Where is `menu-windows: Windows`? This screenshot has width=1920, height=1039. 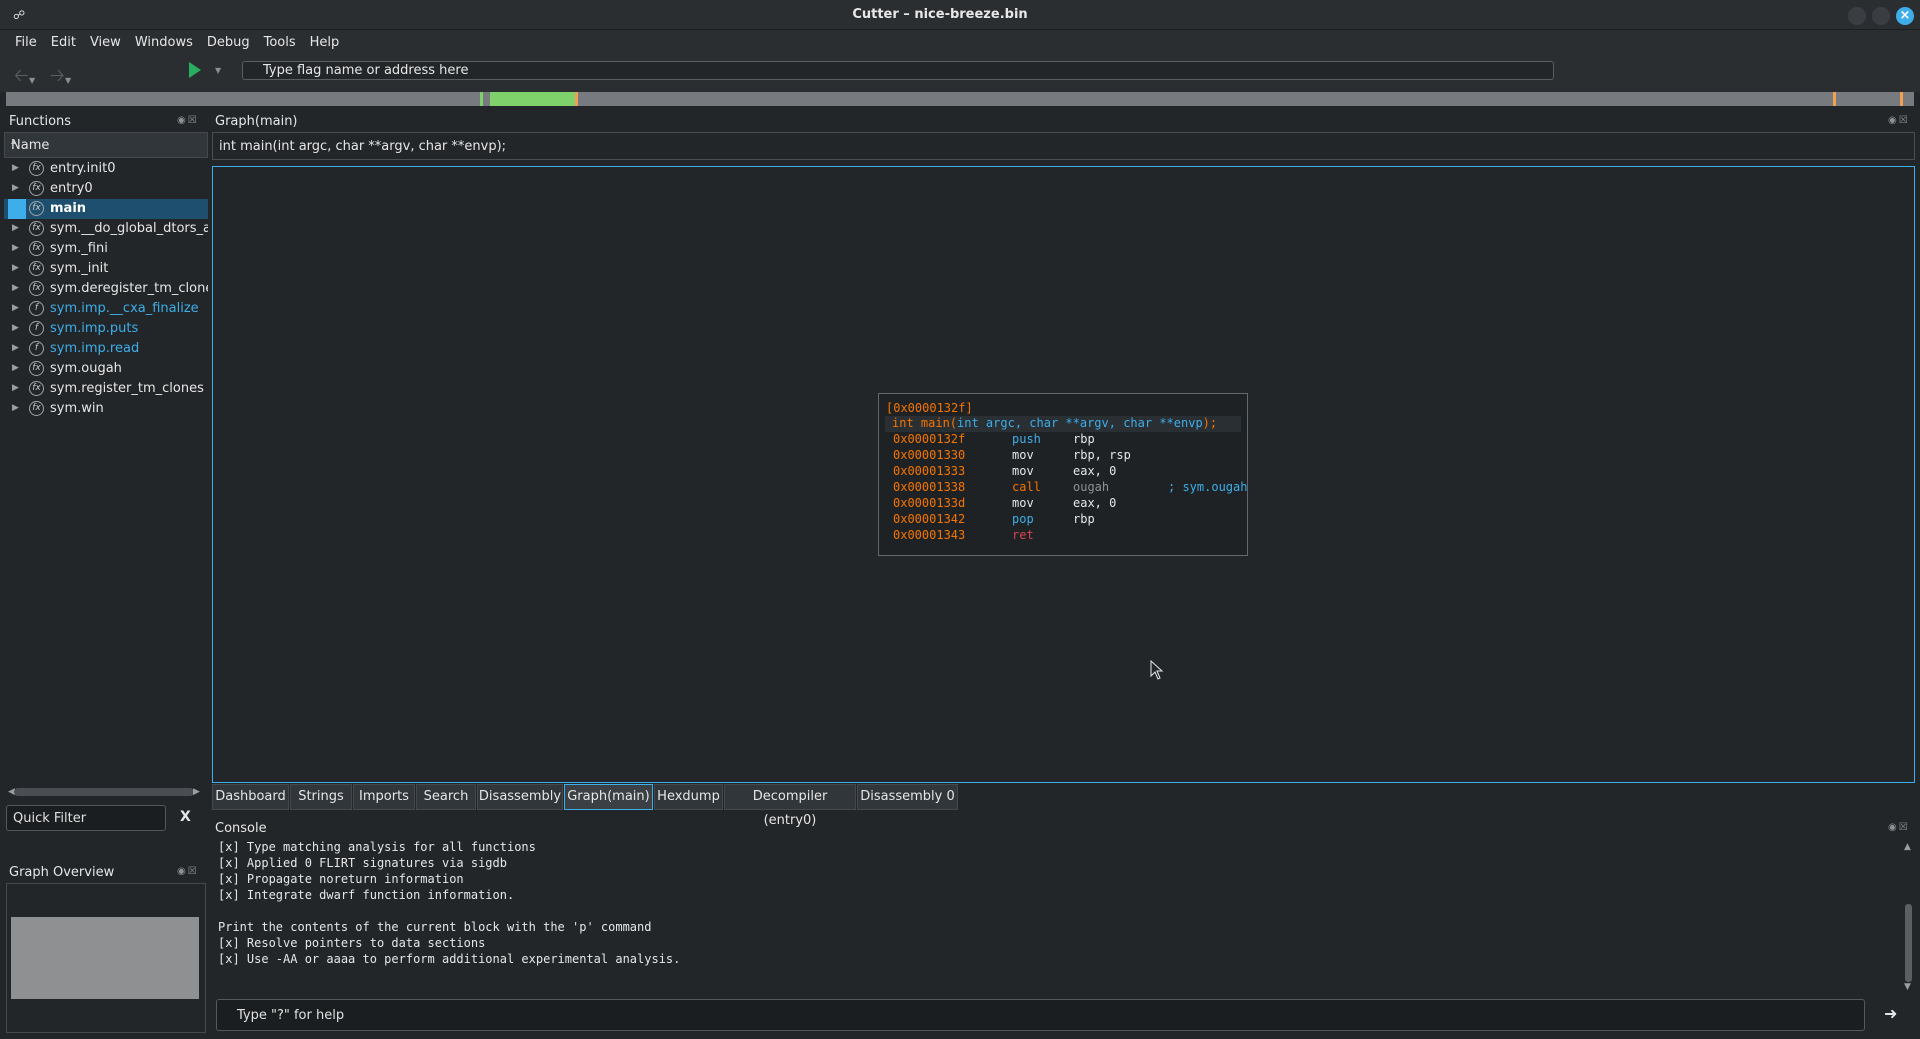 menu-windows: Windows is located at coordinates (164, 42).